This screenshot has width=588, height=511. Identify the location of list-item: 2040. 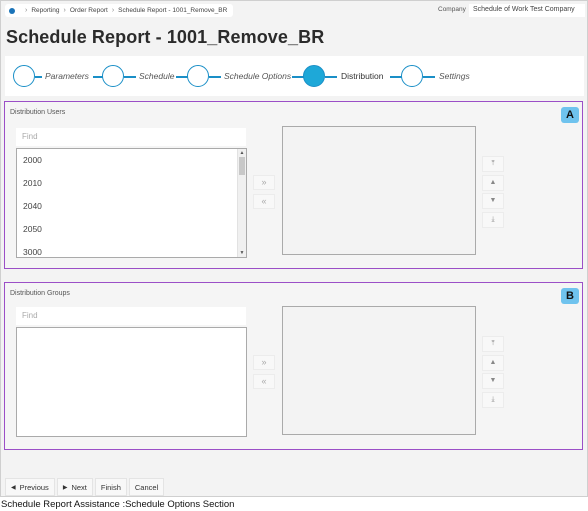
(131, 206).